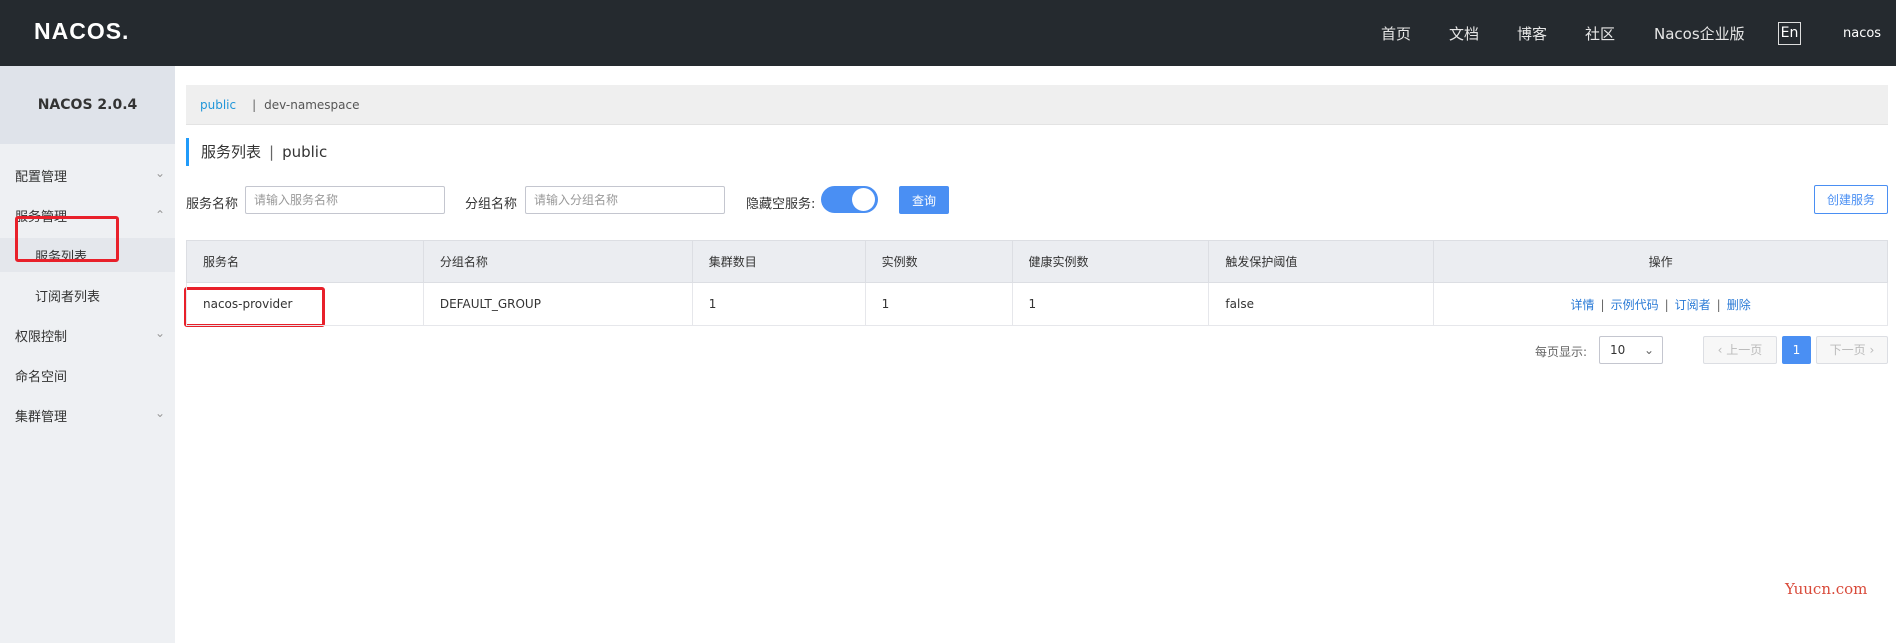  Describe the element at coordinates (863, 199) in the screenshot. I see `toggle-knob` at that location.